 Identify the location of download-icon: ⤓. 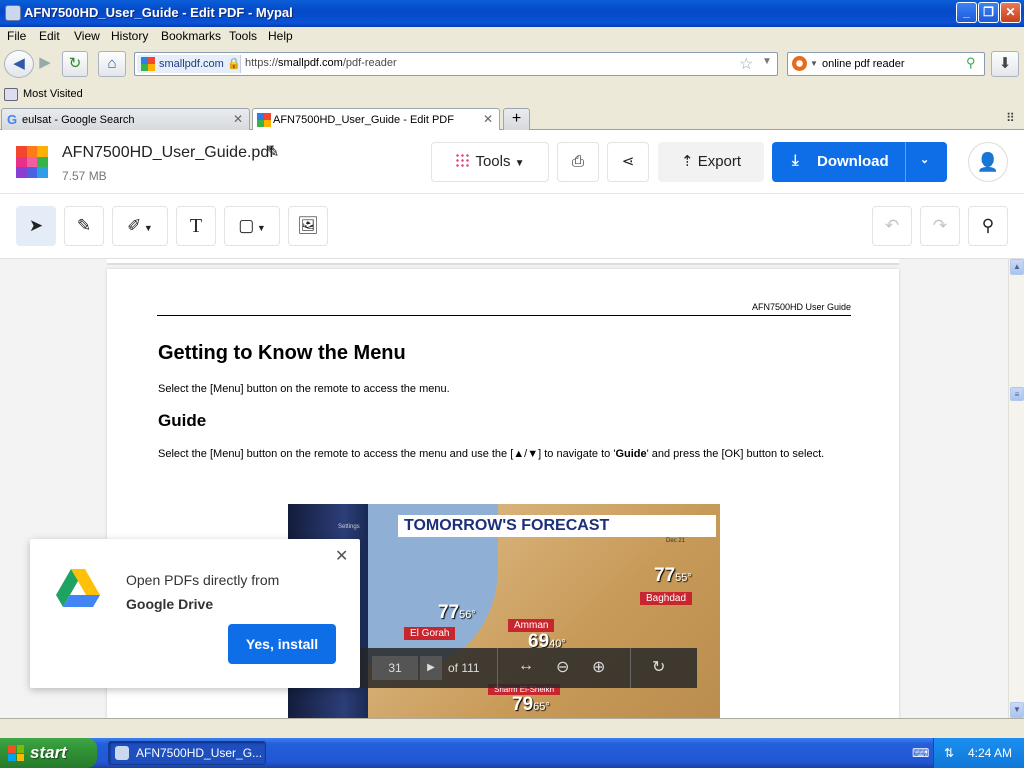
(795, 160).